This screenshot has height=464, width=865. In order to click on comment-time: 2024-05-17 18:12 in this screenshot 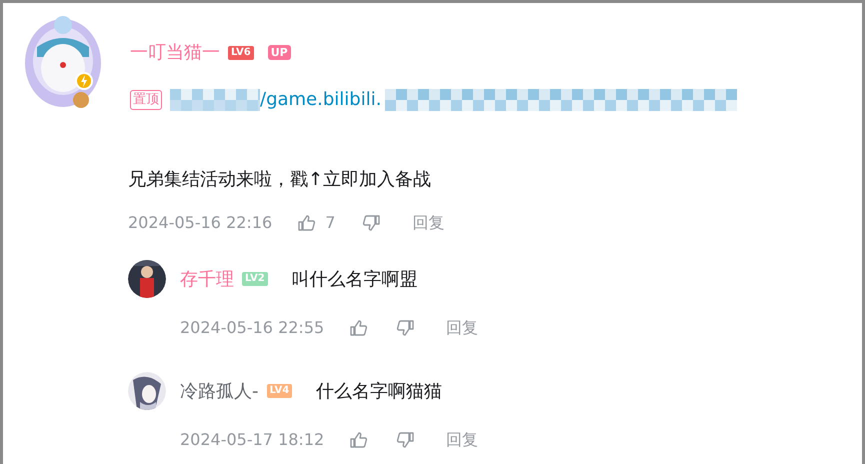, I will do `click(252, 440)`.